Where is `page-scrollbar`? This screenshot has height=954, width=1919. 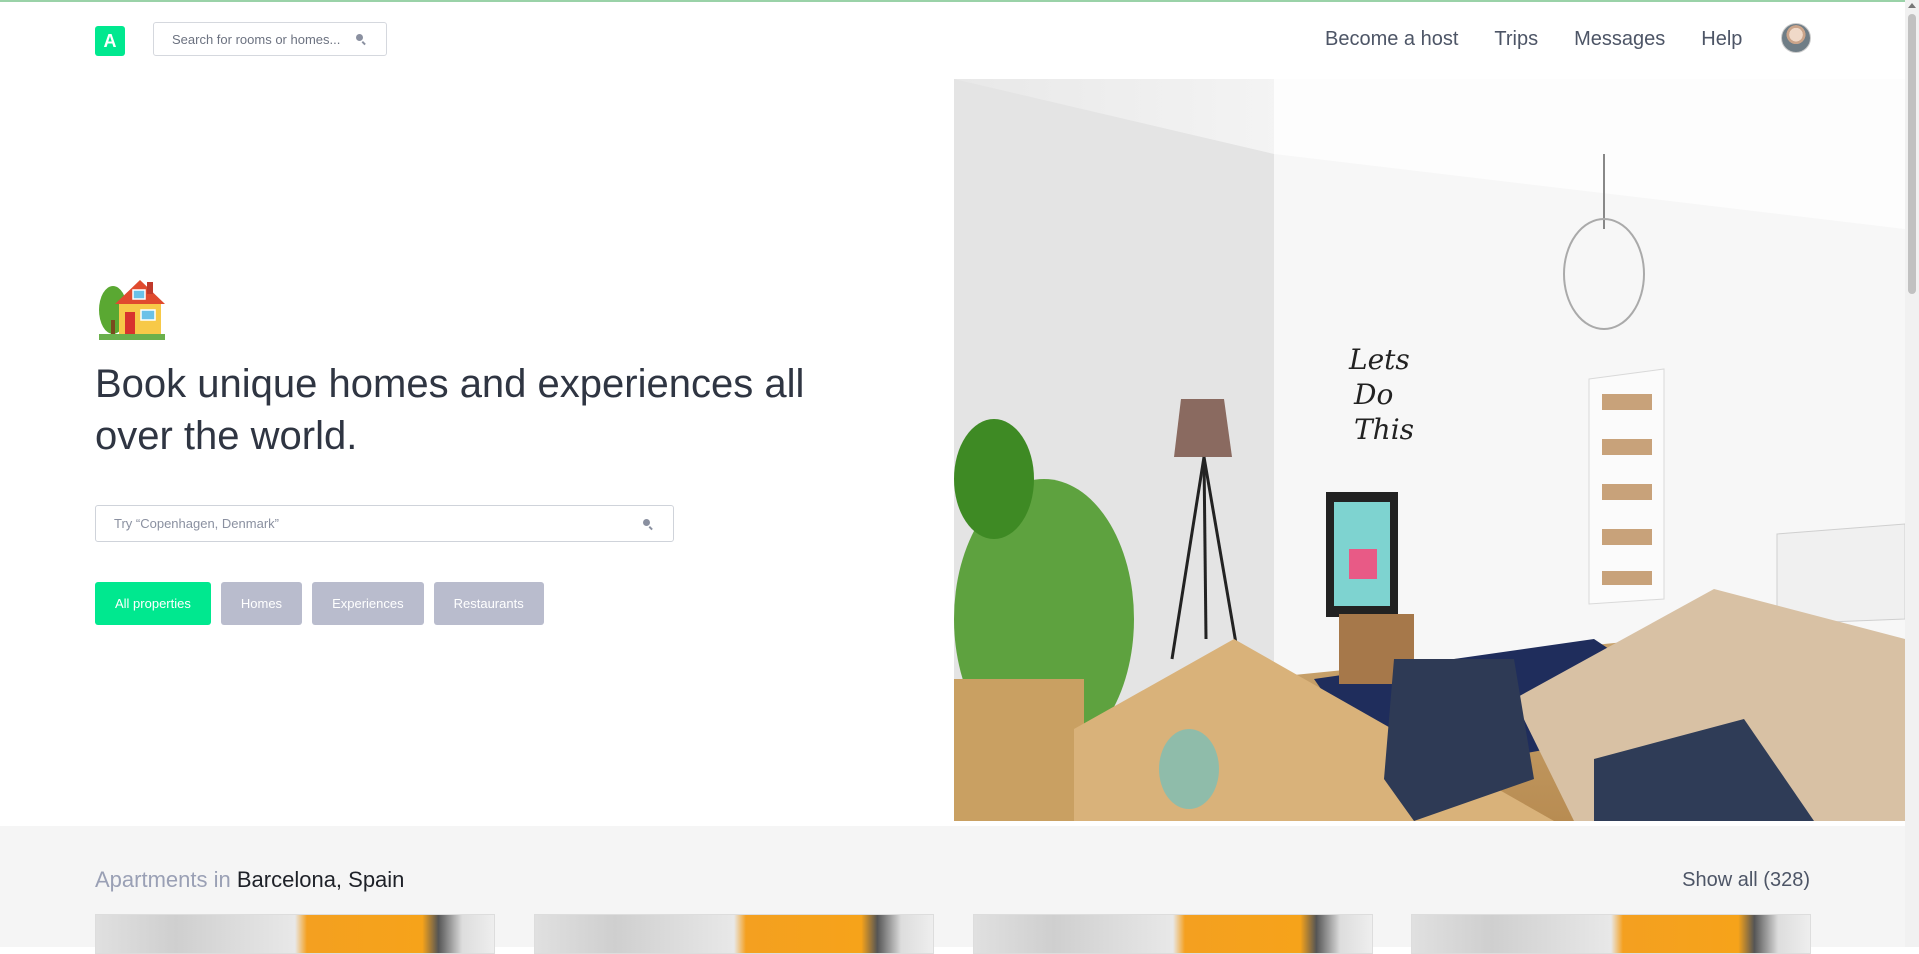
page-scrollbar is located at coordinates (1912, 473).